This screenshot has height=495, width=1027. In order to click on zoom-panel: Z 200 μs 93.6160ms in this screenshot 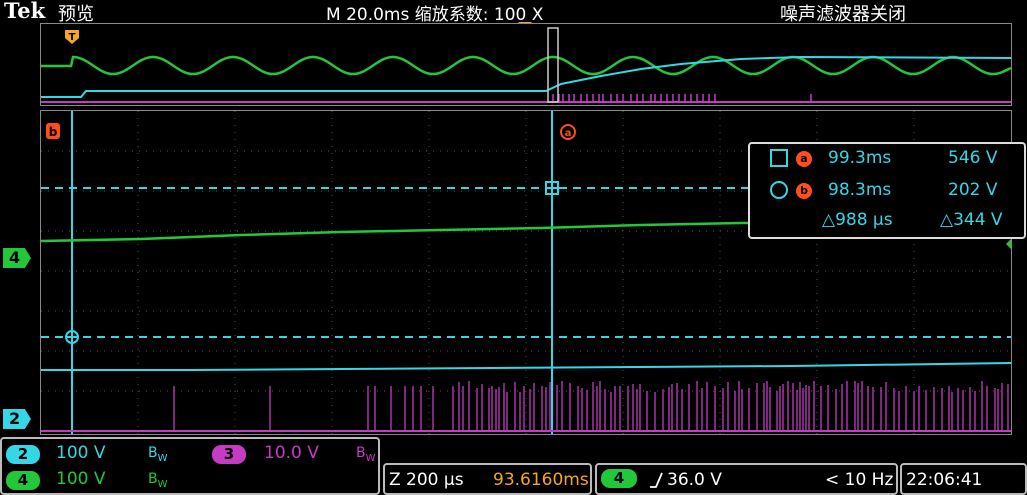, I will do `click(487, 479)`.